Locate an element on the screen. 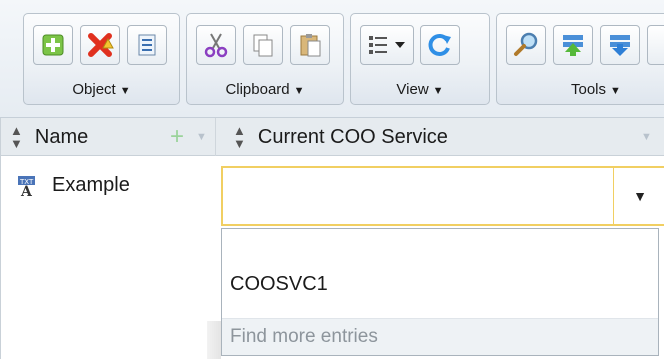  add-column-icon: + is located at coordinates (177, 137).